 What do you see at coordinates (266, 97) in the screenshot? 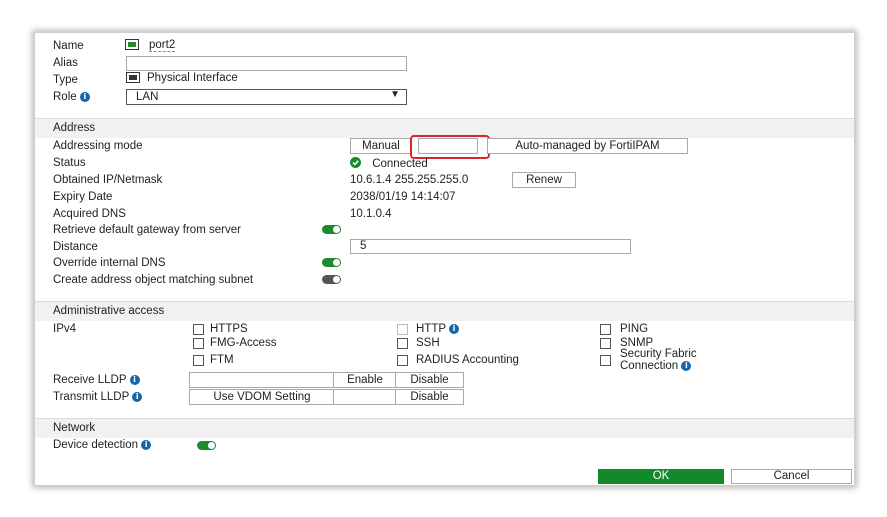
I see `role-select: LAN ▼` at bounding box center [266, 97].